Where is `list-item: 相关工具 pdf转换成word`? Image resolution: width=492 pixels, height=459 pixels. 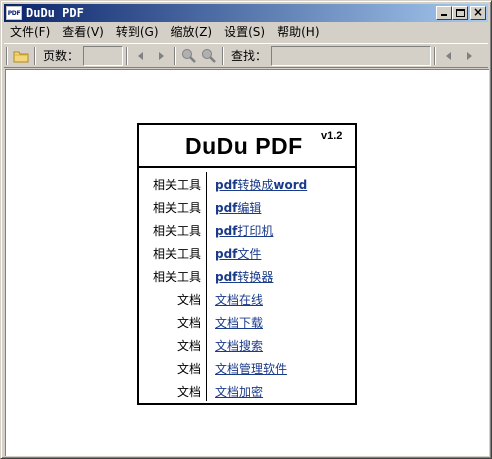 list-item: 相关工具 pdf转换成word is located at coordinates (247, 184).